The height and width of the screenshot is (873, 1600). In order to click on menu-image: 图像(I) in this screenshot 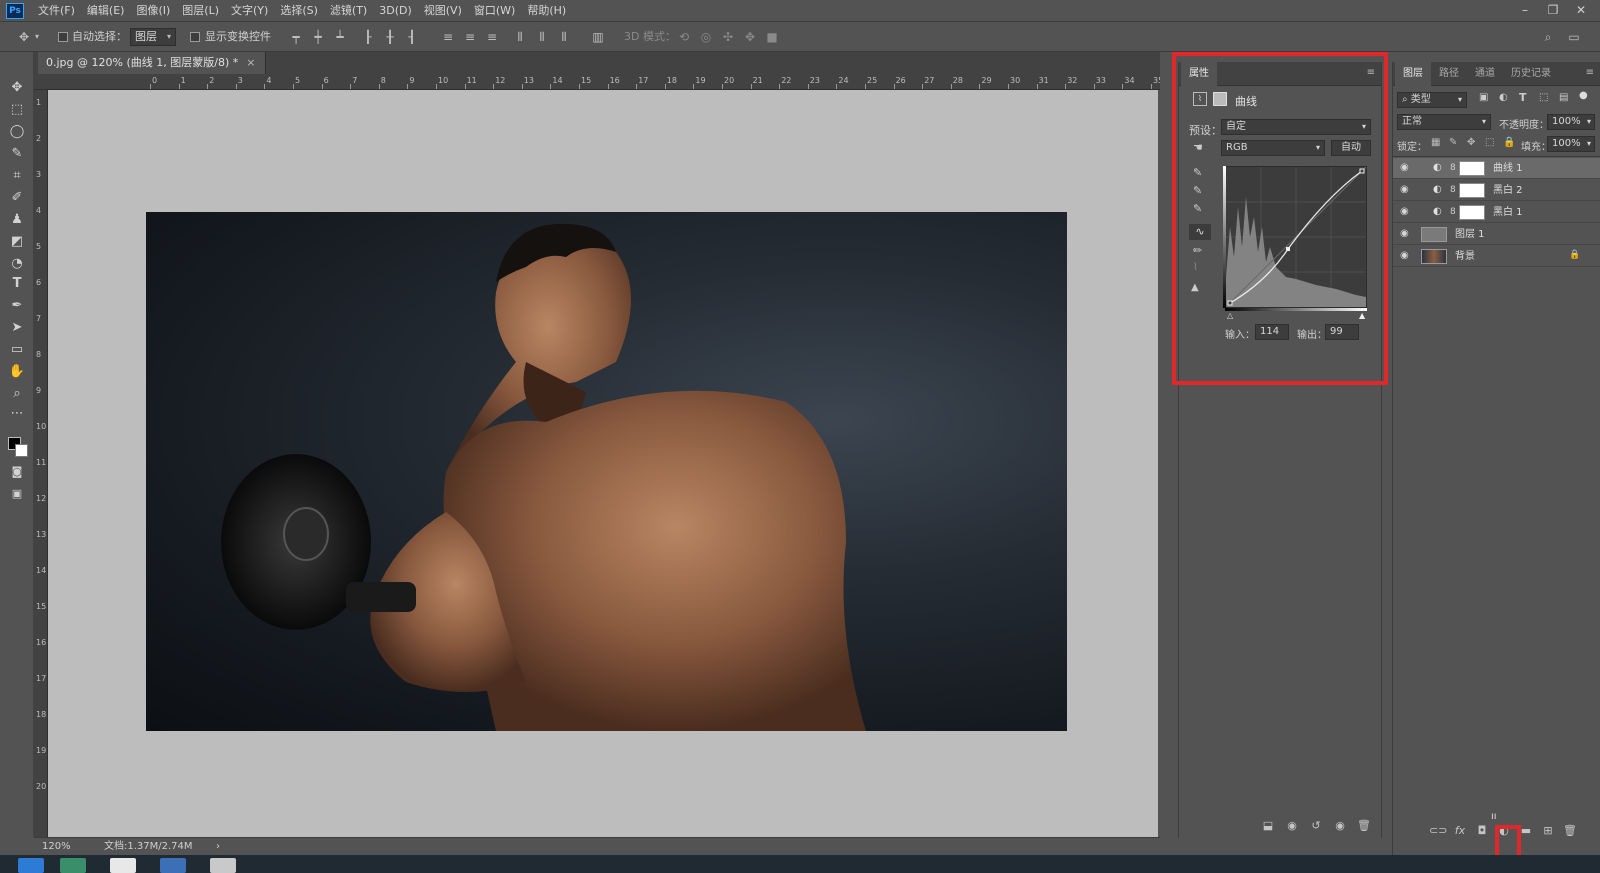, I will do `click(153, 11)`.